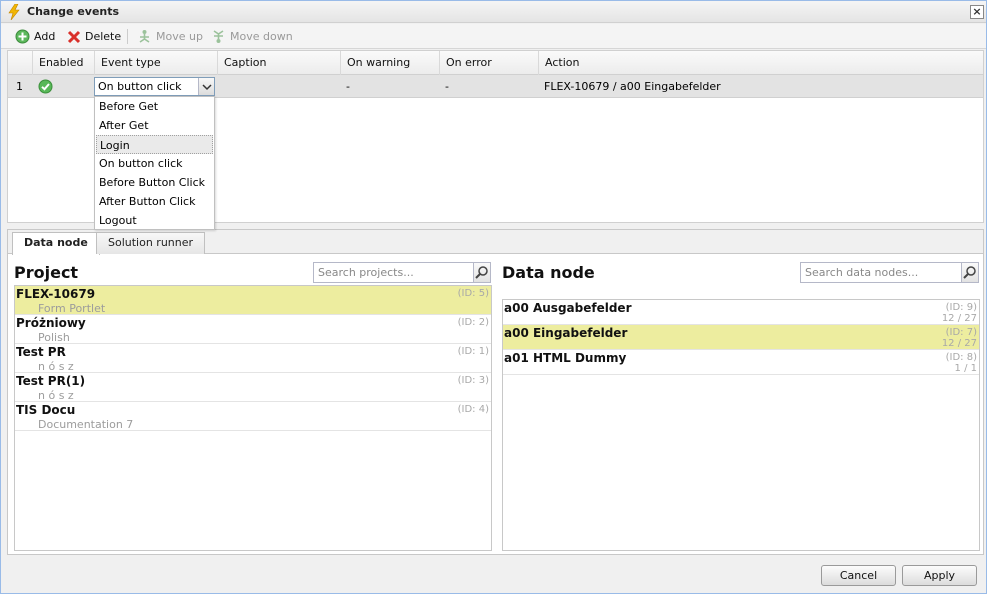  Describe the element at coordinates (741, 337) in the screenshot. I see `list-item: a00 Eingabefelder (ID: 7) 12 / 27` at that location.